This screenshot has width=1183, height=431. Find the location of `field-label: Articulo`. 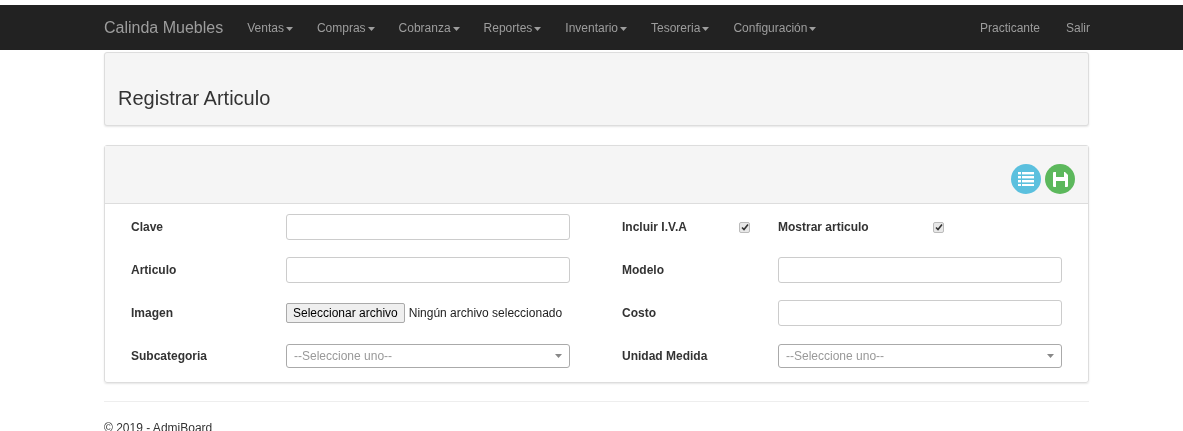

field-label: Articulo is located at coordinates (154, 270).